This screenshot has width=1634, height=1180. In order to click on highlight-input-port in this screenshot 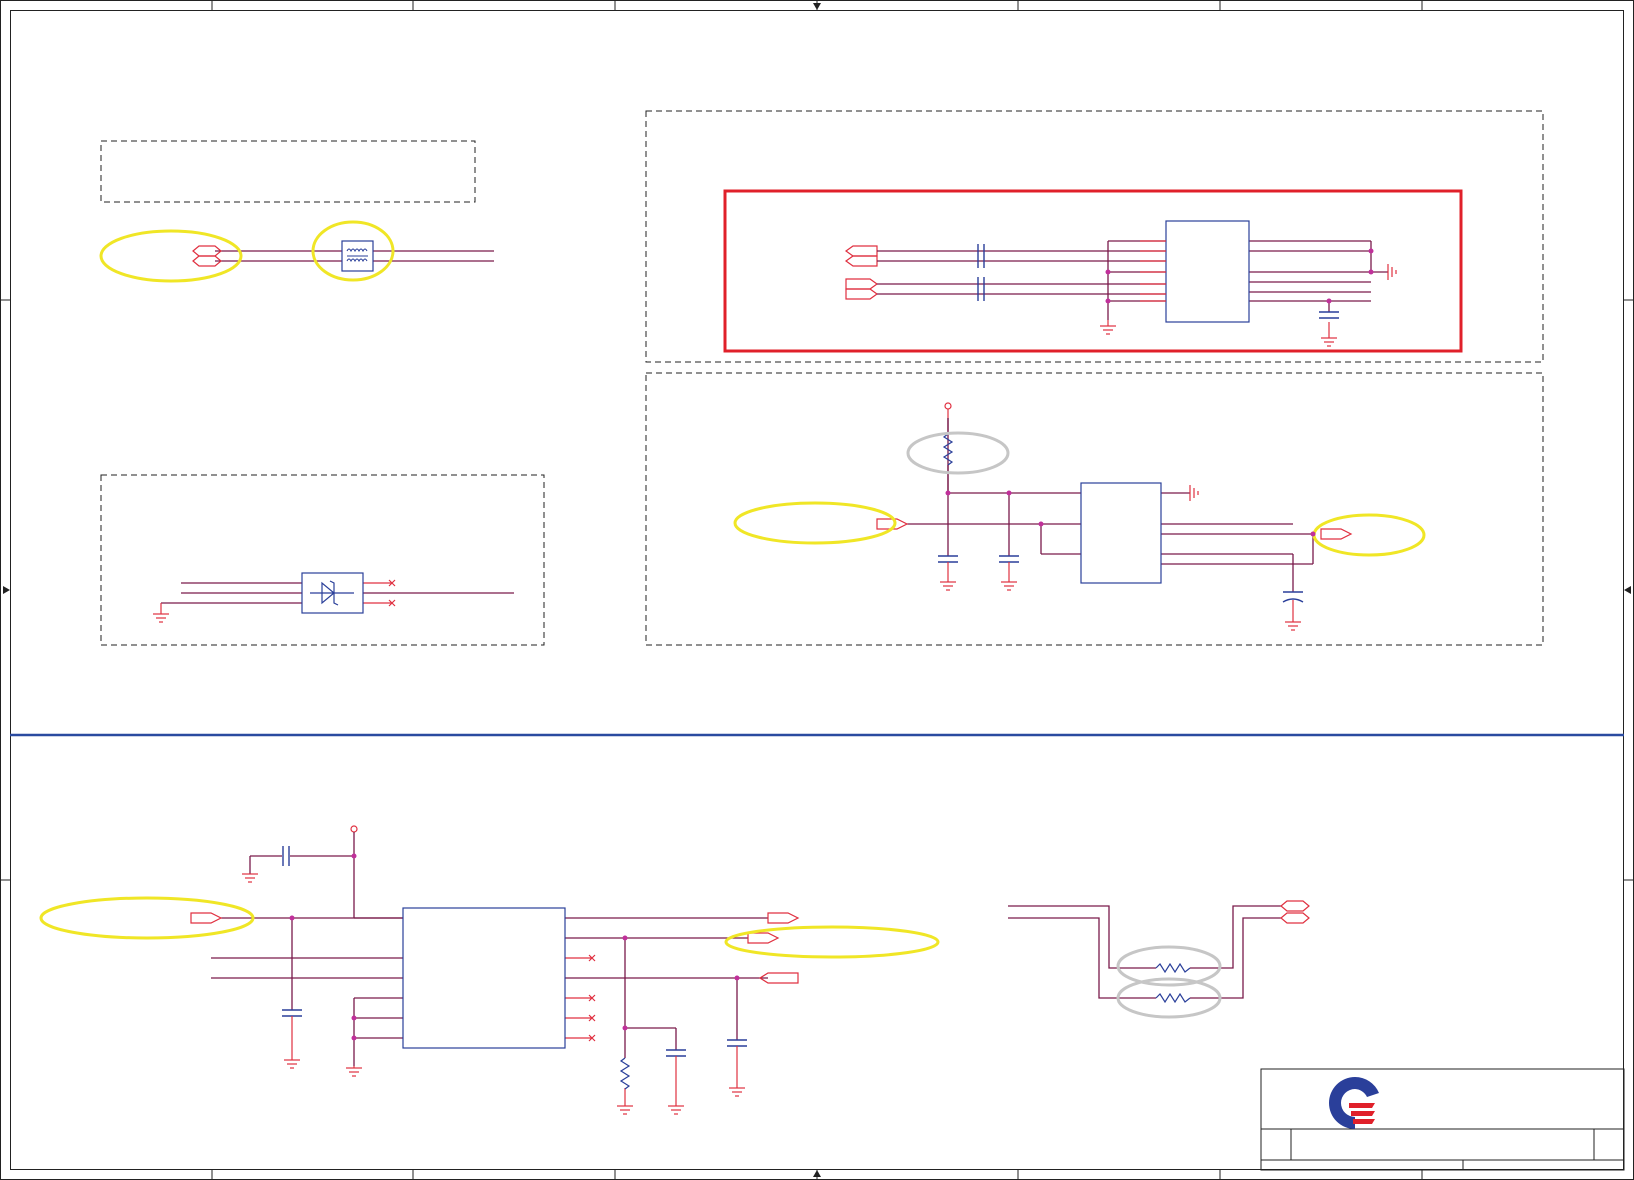, I will do `click(815, 523)`.